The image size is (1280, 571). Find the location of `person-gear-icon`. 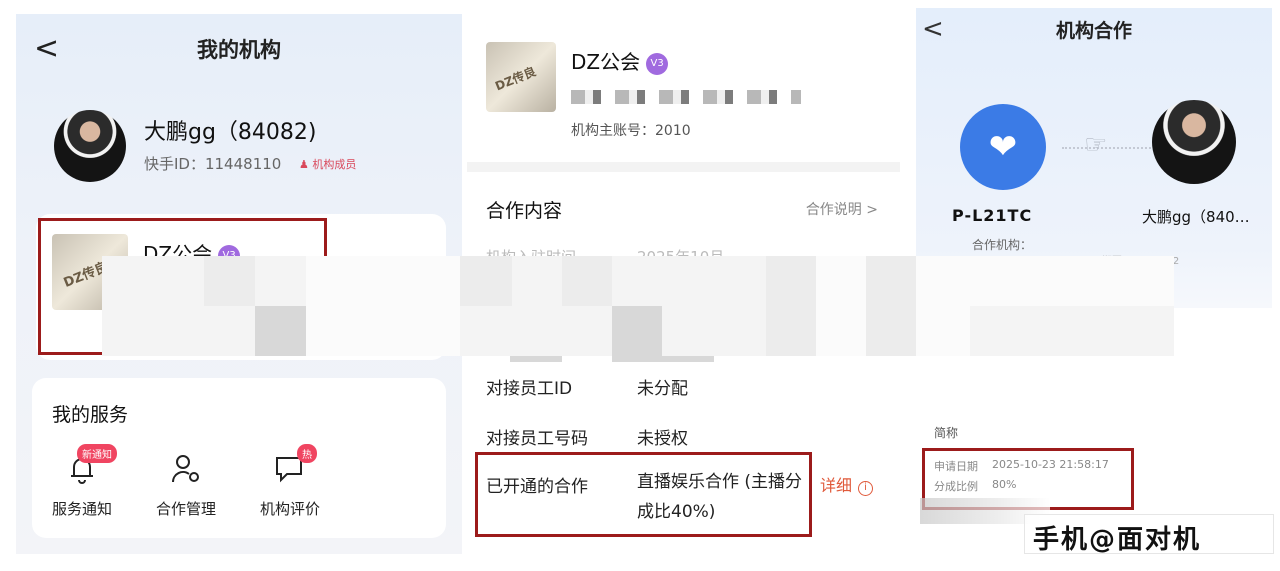

person-gear-icon is located at coordinates (186, 469).